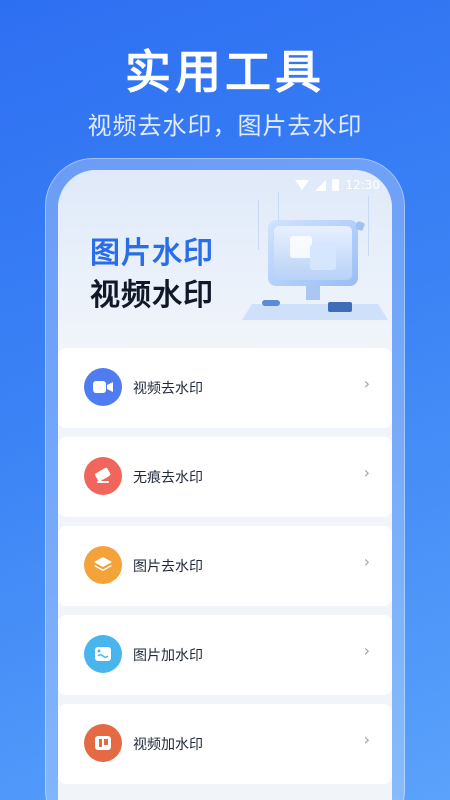 This screenshot has width=450, height=800. What do you see at coordinates (103, 743) in the screenshot?
I see `stamp-icon` at bounding box center [103, 743].